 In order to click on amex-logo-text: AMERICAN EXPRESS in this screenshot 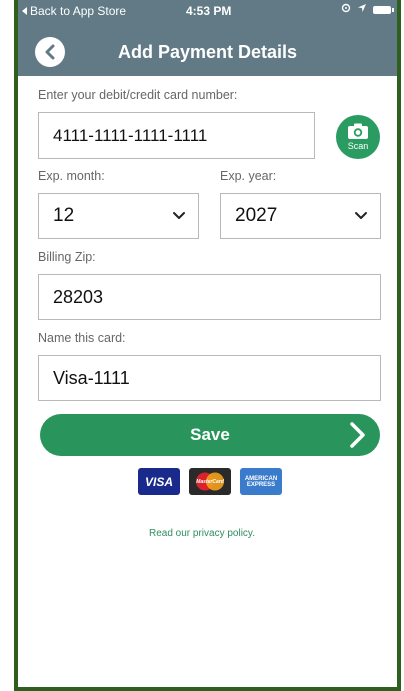, I will do `click(261, 481)`.